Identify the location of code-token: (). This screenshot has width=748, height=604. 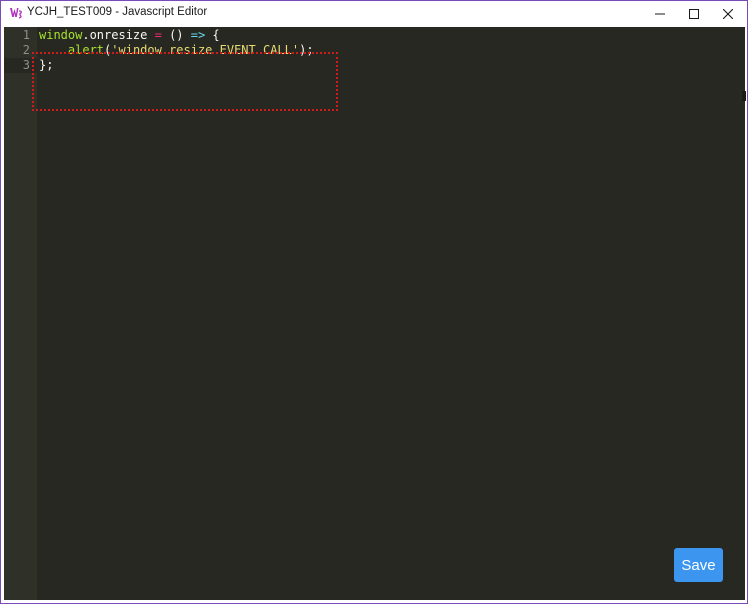
(176, 35).